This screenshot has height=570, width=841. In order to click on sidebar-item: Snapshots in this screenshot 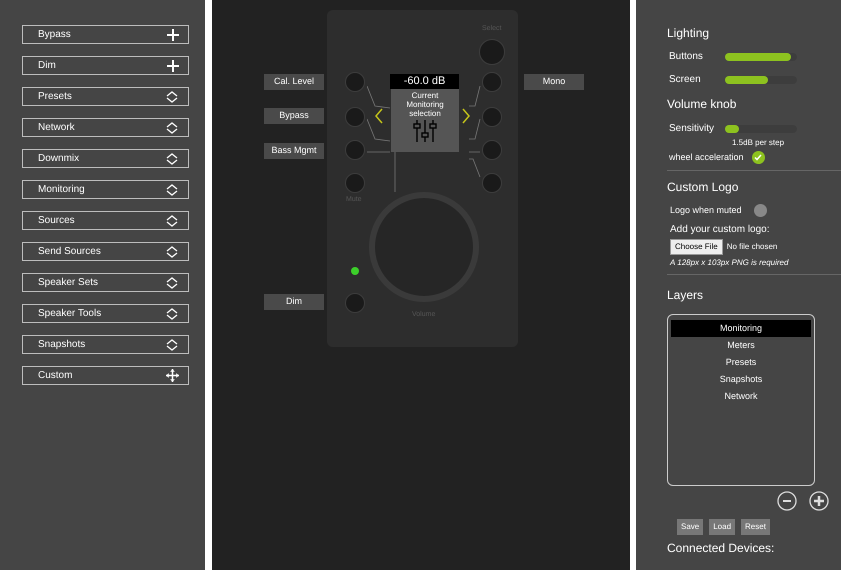, I will do `click(105, 344)`.